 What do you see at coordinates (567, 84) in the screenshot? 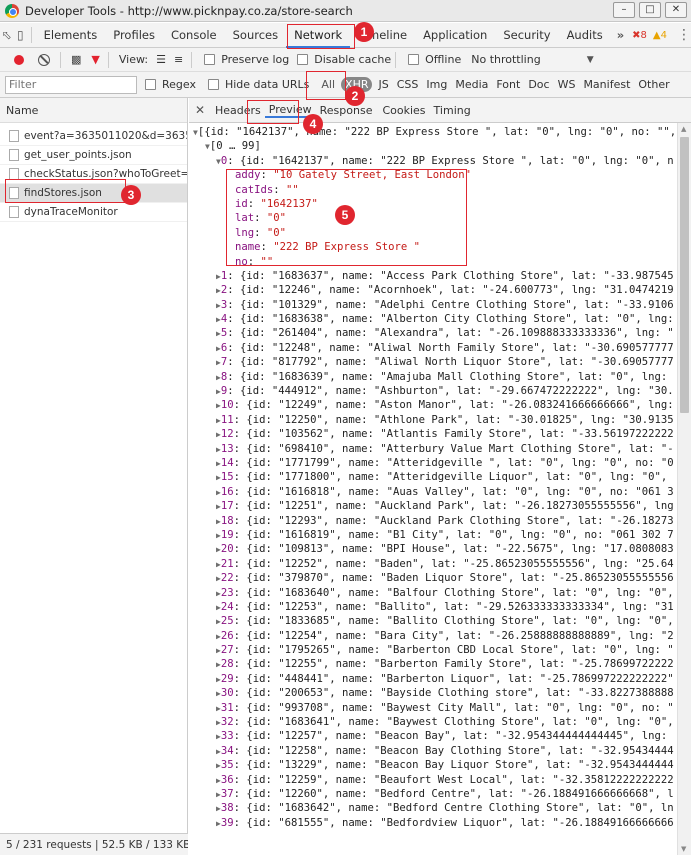
I see `filter-type-ws: WS` at bounding box center [567, 84].